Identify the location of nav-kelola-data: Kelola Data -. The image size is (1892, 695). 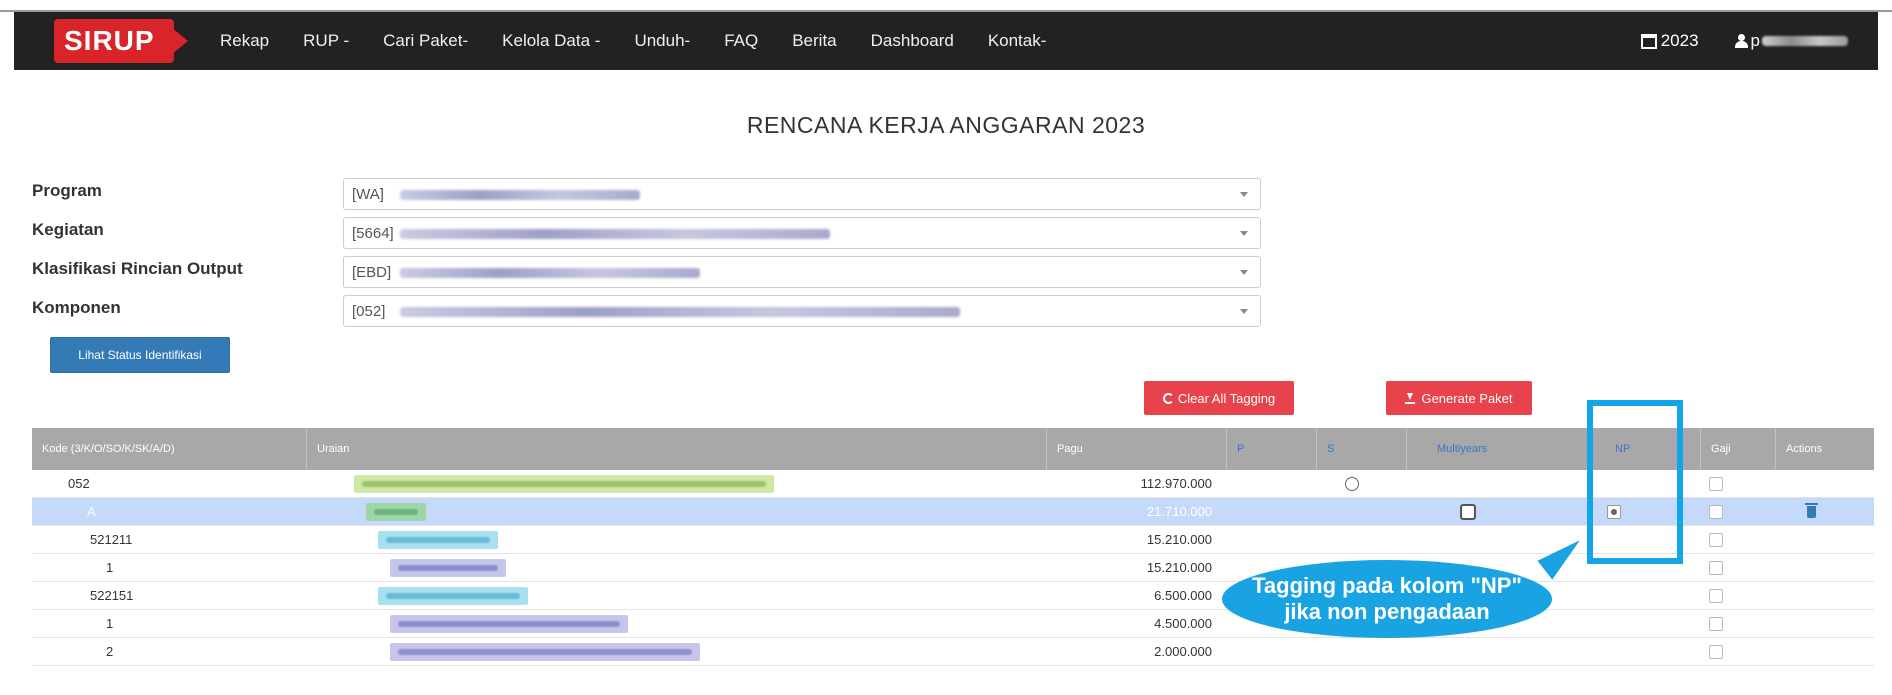
(551, 41).